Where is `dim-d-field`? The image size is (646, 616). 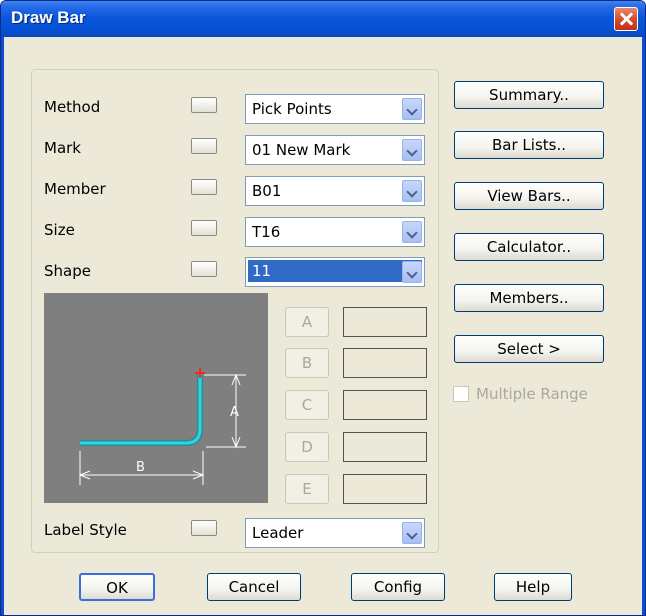 dim-d-field is located at coordinates (385, 447).